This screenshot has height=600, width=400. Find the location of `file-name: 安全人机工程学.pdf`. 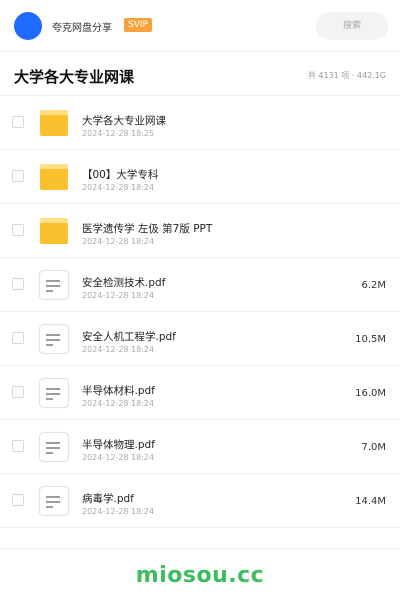

file-name: 安全人机工程学.pdf is located at coordinates (129, 337).